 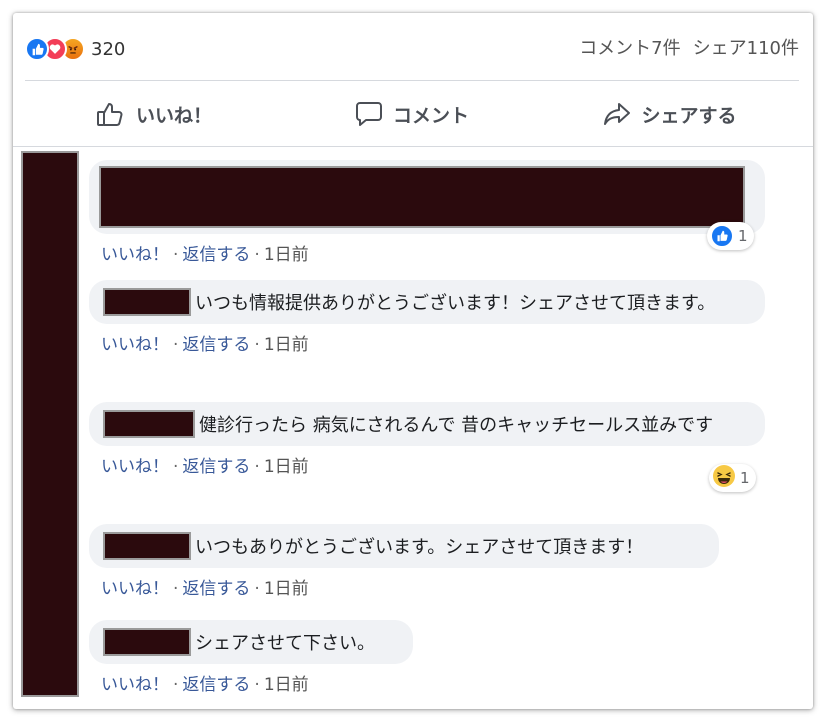 I want to click on comment-item: 1 いいね！ · 返信する · 1日前, so click(x=427, y=212).